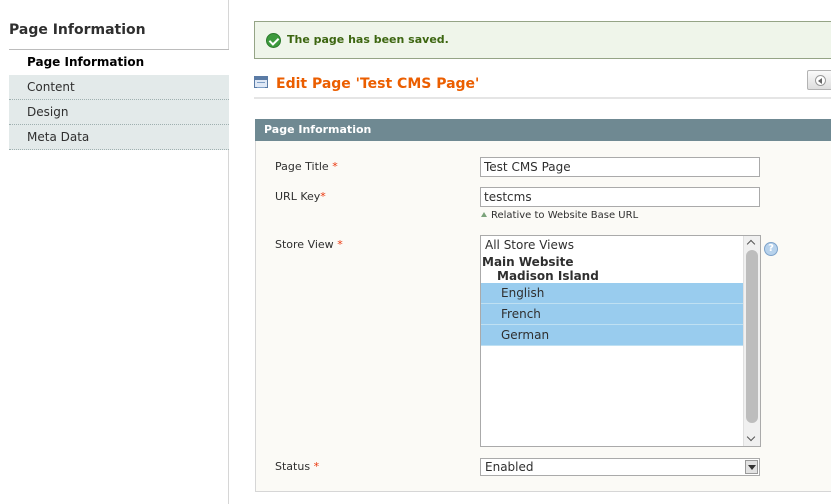 The height and width of the screenshot is (504, 831). Describe the element at coordinates (612, 314) in the screenshot. I see `option-french: French` at that location.